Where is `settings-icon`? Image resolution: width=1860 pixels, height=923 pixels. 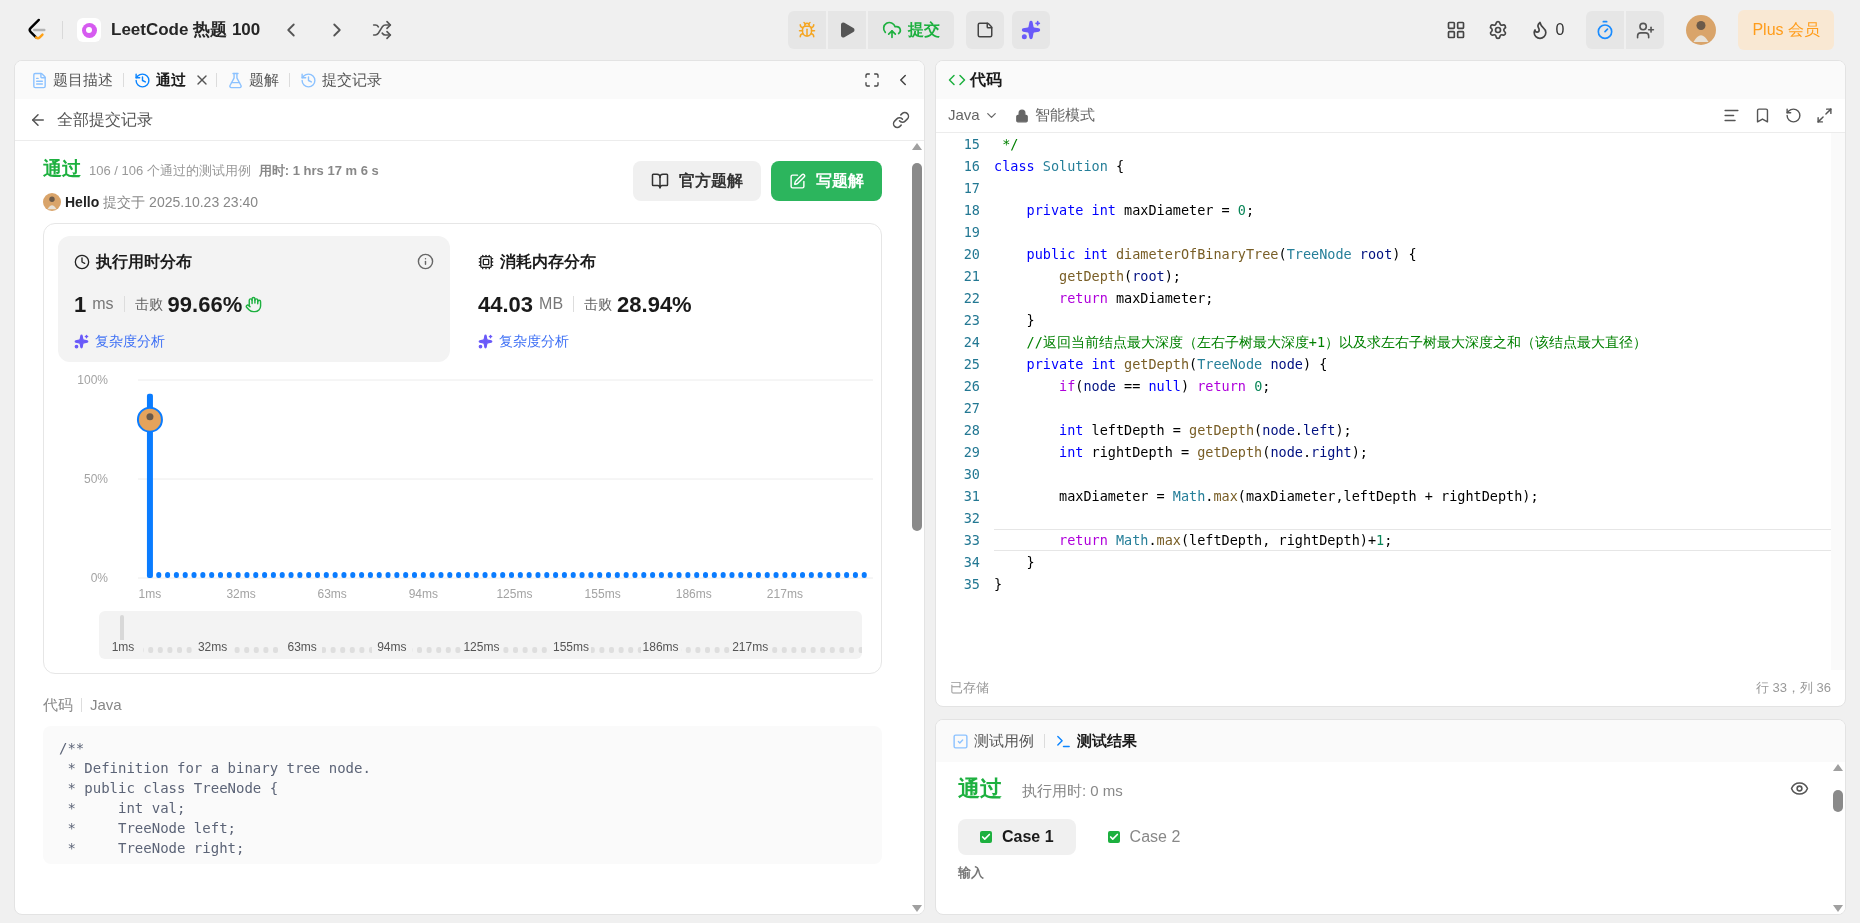 settings-icon is located at coordinates (1497, 30).